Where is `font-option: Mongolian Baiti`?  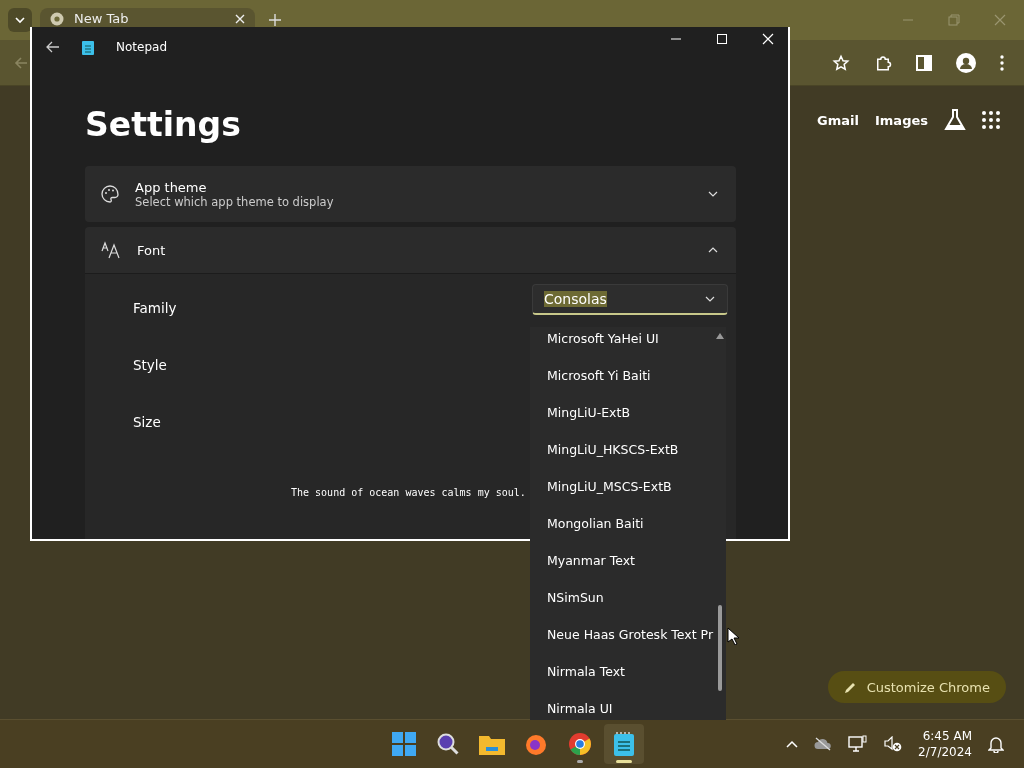
font-option: Mongolian Baiti is located at coordinates (630, 523).